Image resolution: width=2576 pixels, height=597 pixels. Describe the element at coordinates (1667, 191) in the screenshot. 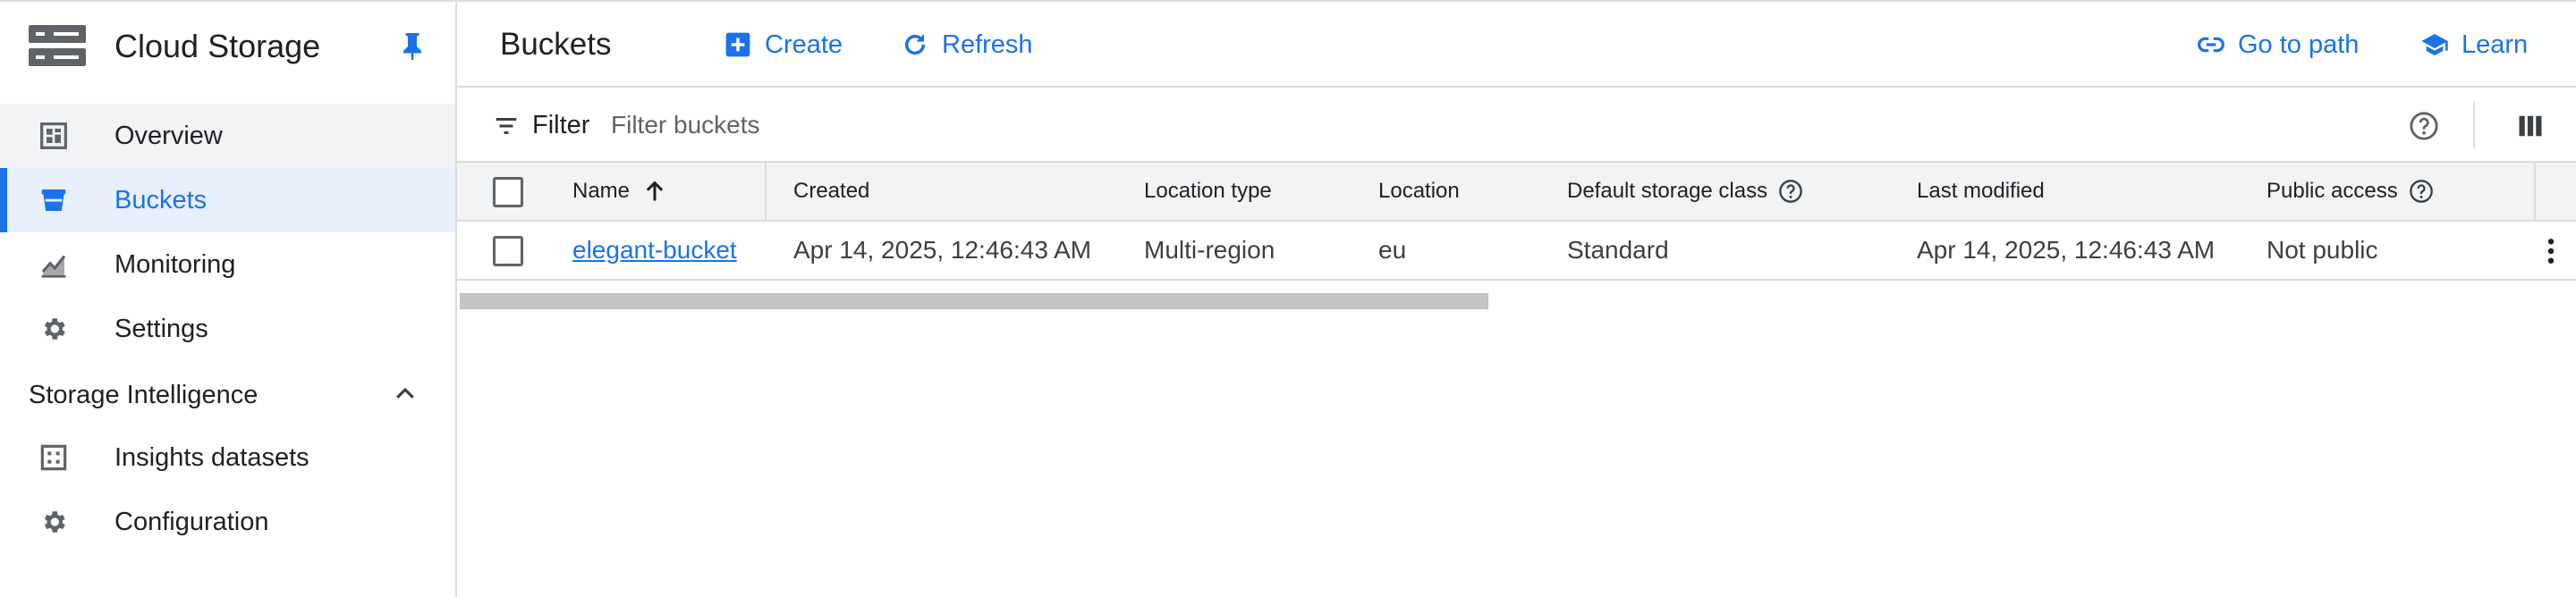

I see `column-header-label: Default storage class` at that location.